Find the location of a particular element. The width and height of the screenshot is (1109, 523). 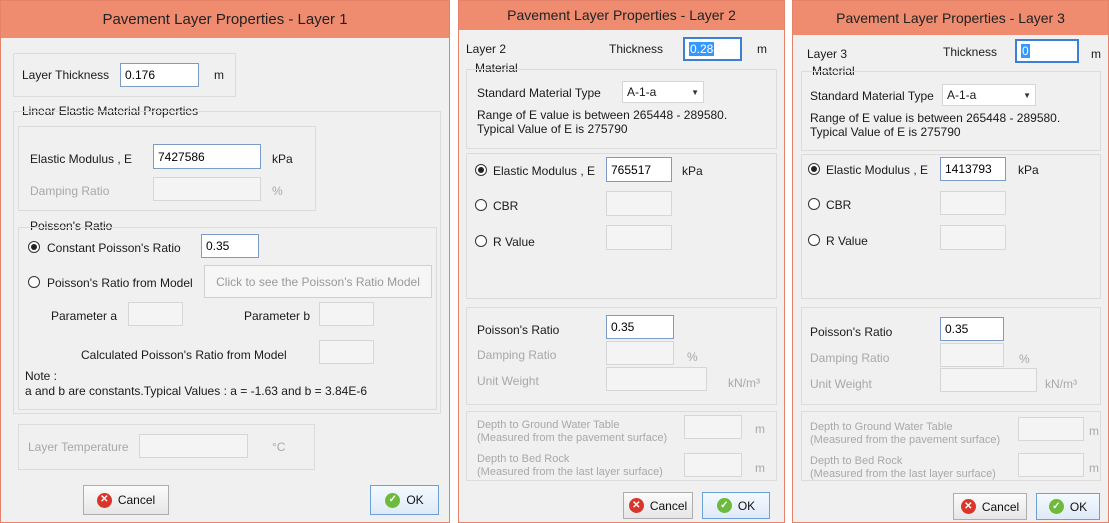

thickness-input: 0 is located at coordinates (1047, 51).